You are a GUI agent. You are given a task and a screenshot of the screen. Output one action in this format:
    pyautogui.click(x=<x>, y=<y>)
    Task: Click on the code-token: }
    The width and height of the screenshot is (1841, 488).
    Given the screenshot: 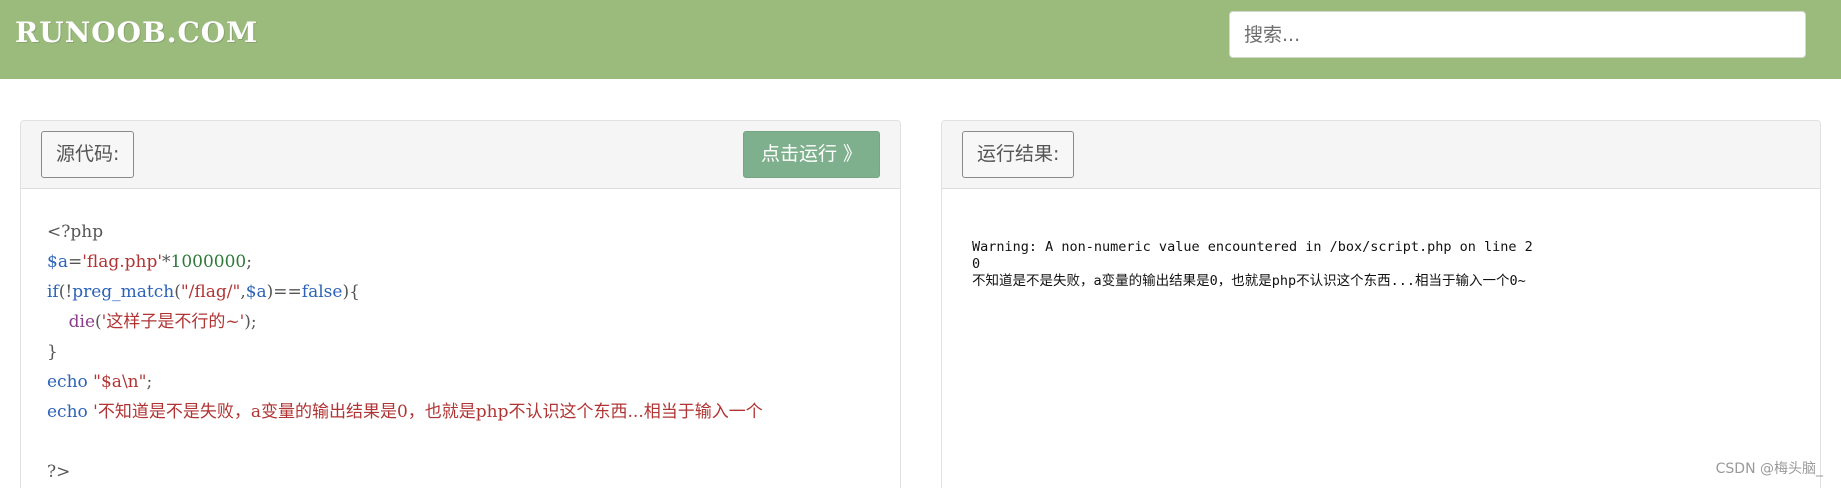 What is the action you would take?
    pyautogui.click(x=52, y=352)
    